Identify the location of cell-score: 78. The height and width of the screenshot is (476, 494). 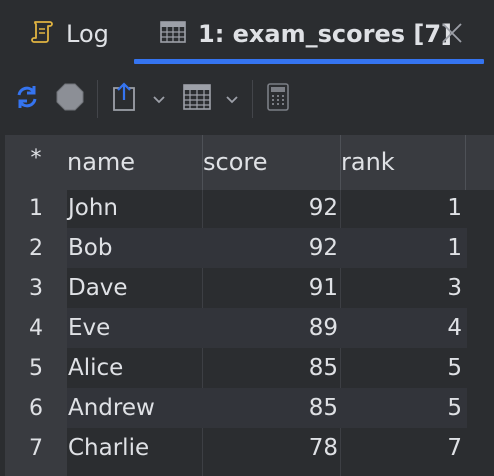
(272, 448).